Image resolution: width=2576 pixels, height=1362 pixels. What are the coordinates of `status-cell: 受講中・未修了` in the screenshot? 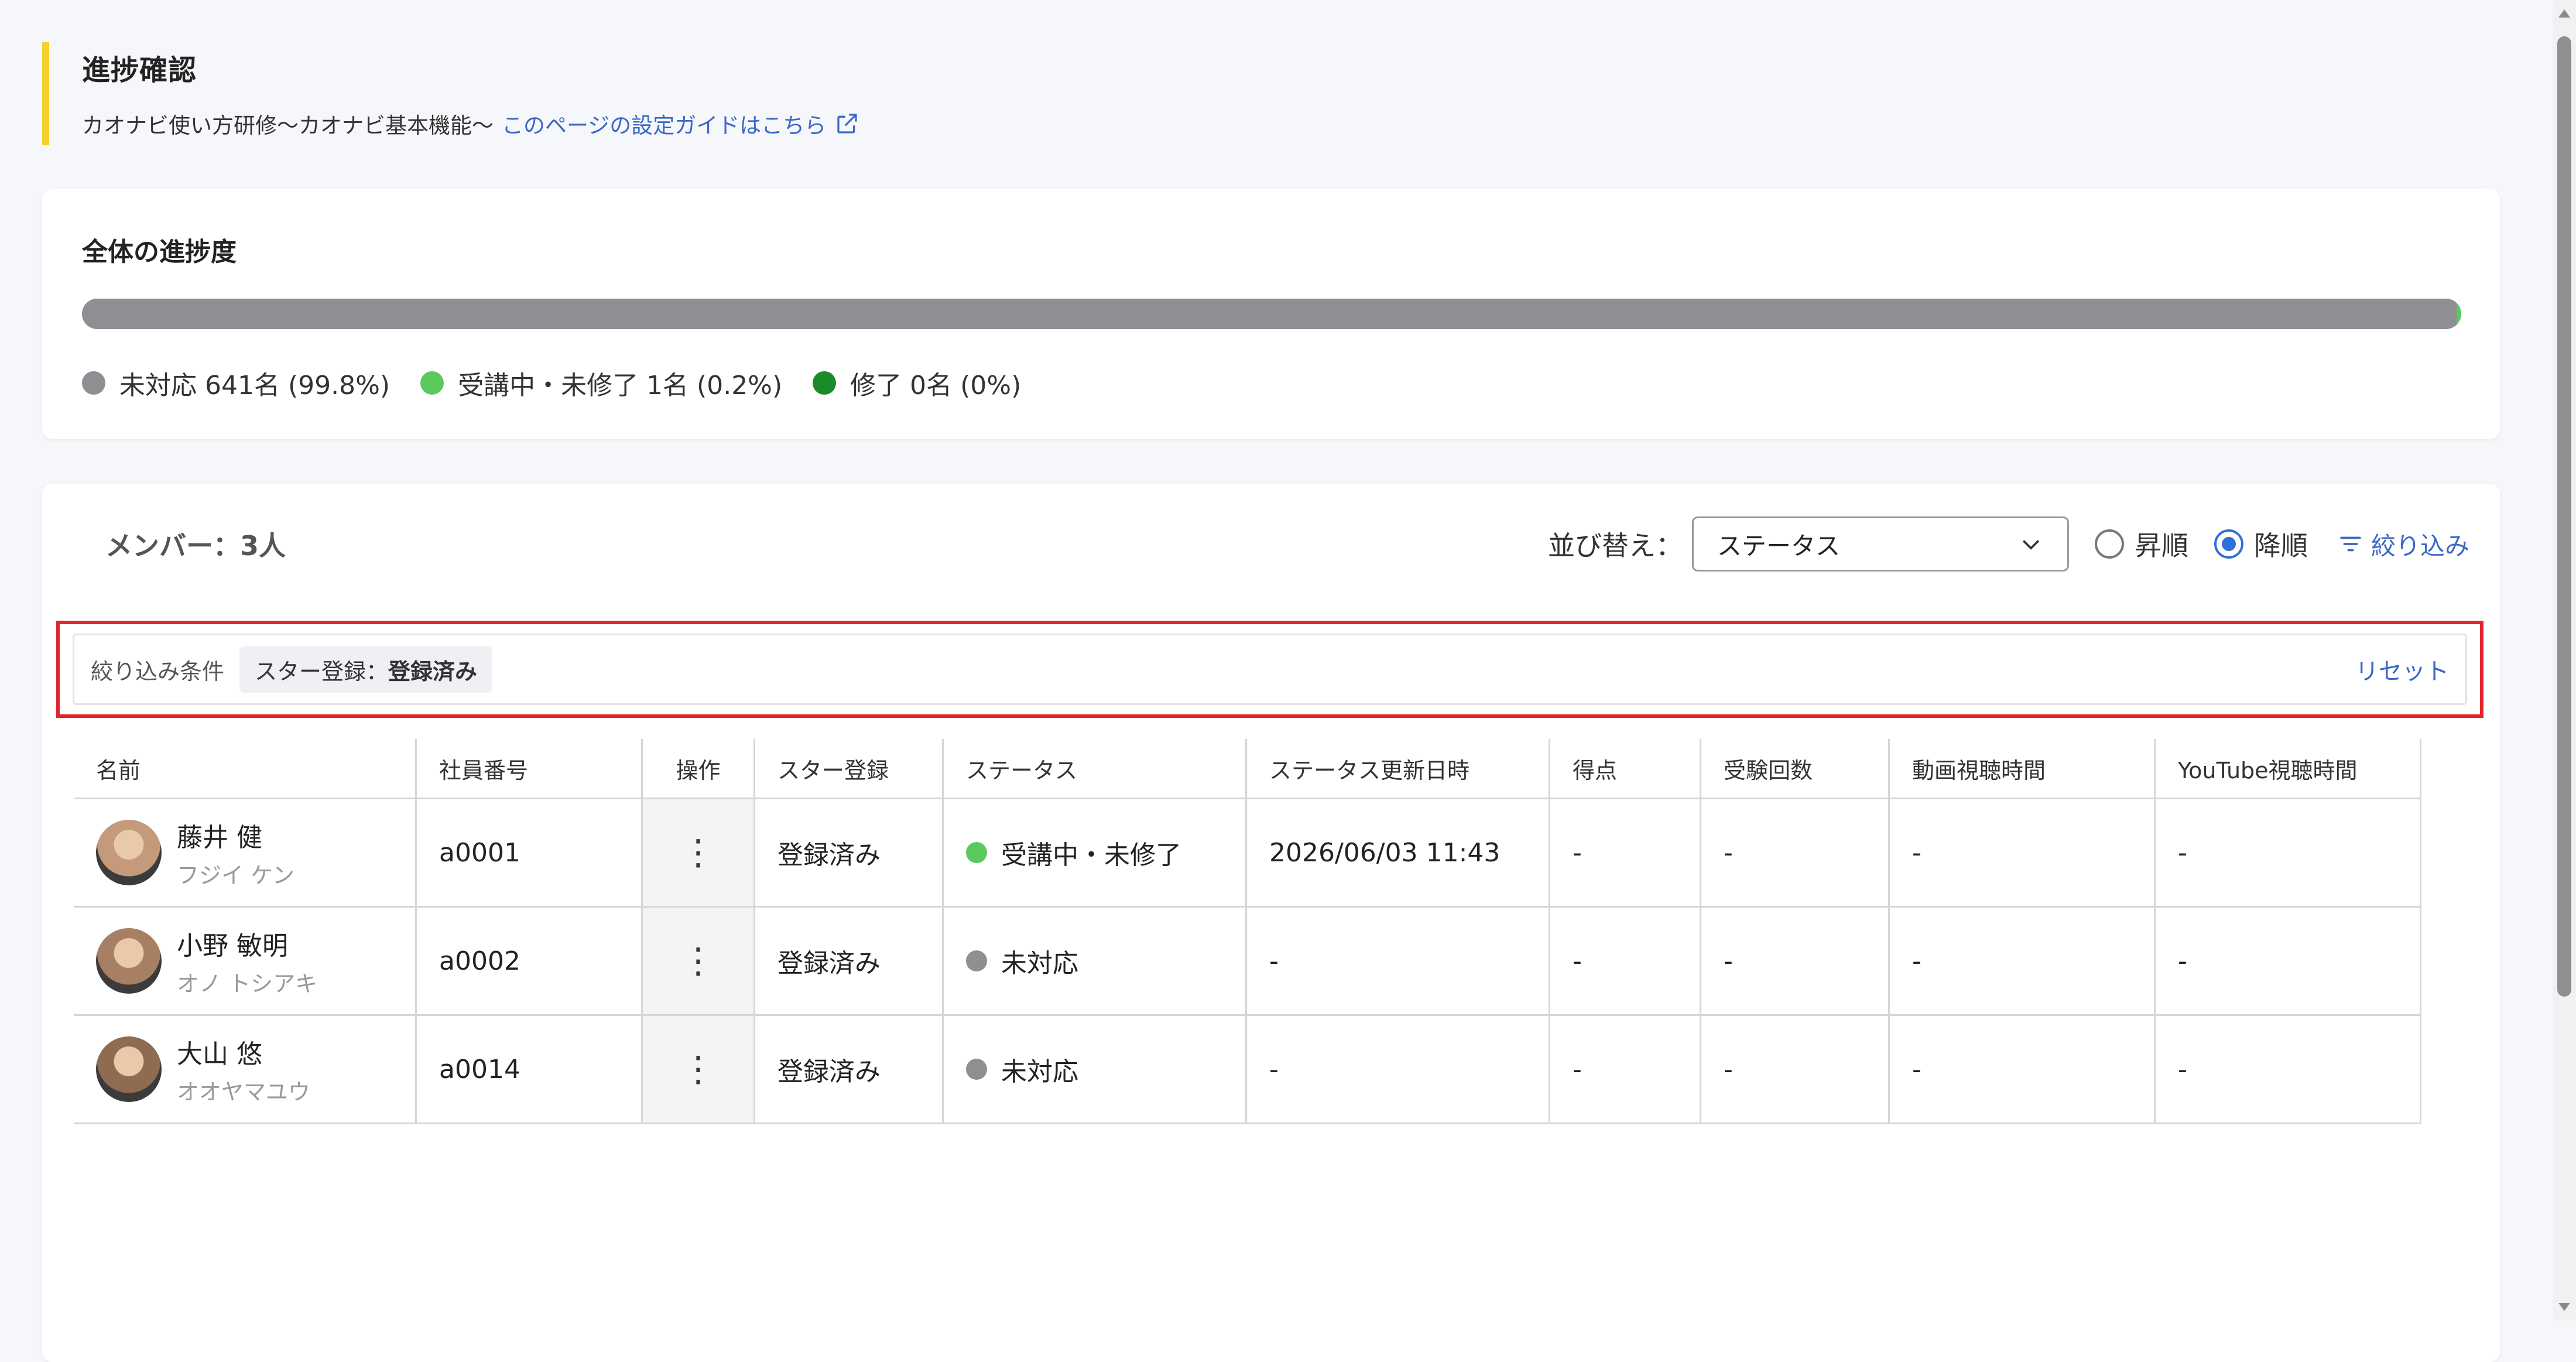 It's located at (1095, 852).